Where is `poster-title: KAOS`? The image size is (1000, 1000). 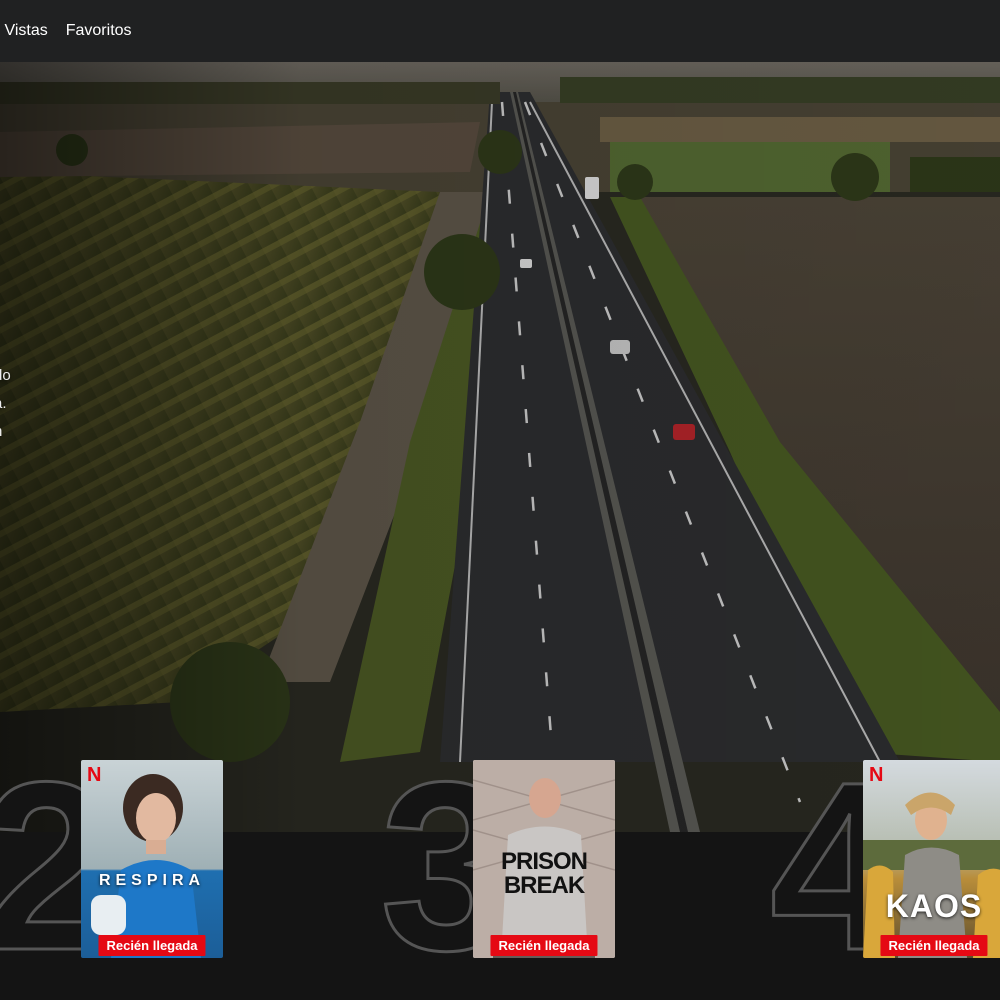 poster-title: KAOS is located at coordinates (934, 906).